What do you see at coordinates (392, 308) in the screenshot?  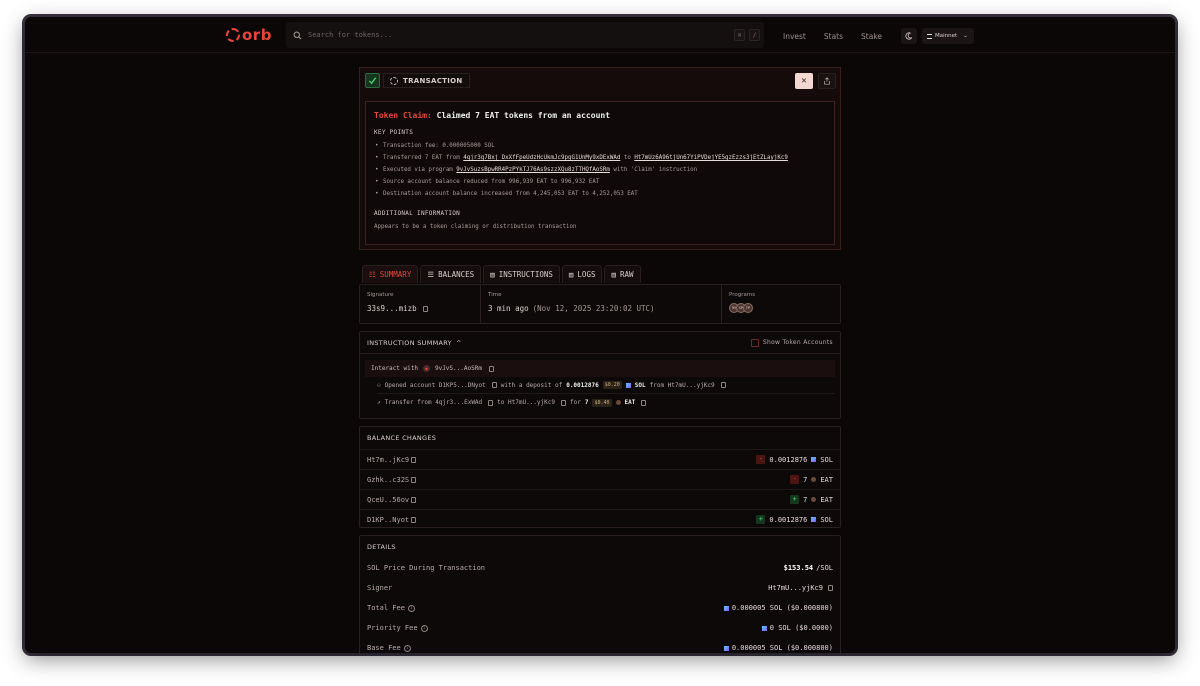 I see `signature-value: 33s9...mizb` at bounding box center [392, 308].